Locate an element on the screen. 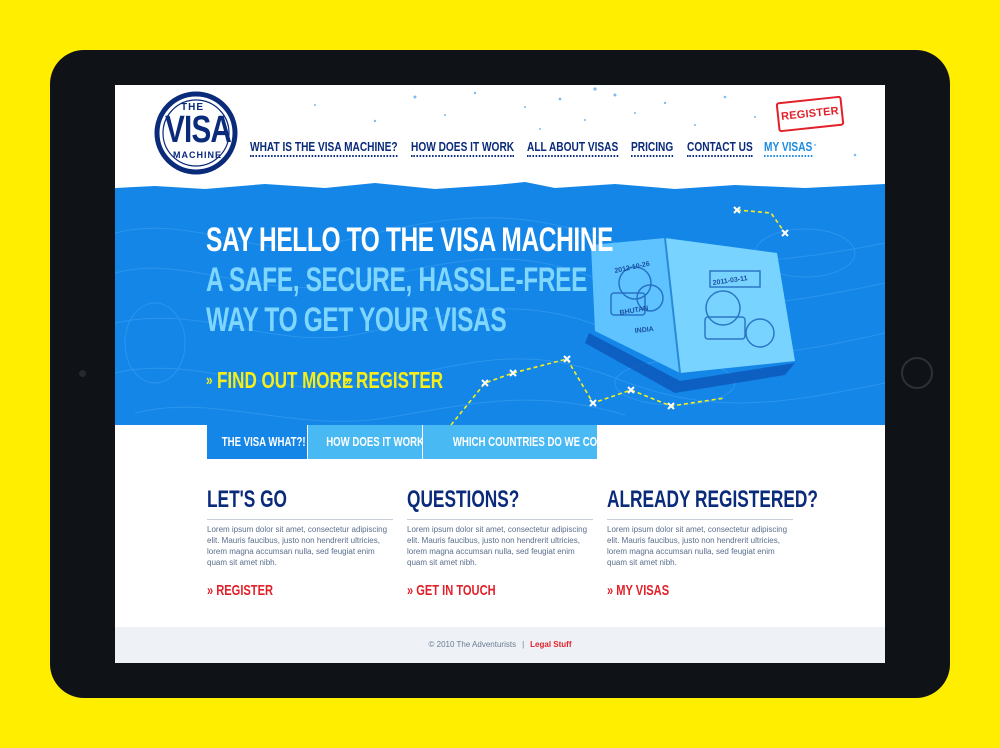  tab-which-countries: WHICH COUNTRIES DO WE COVER? is located at coordinates (510, 442).